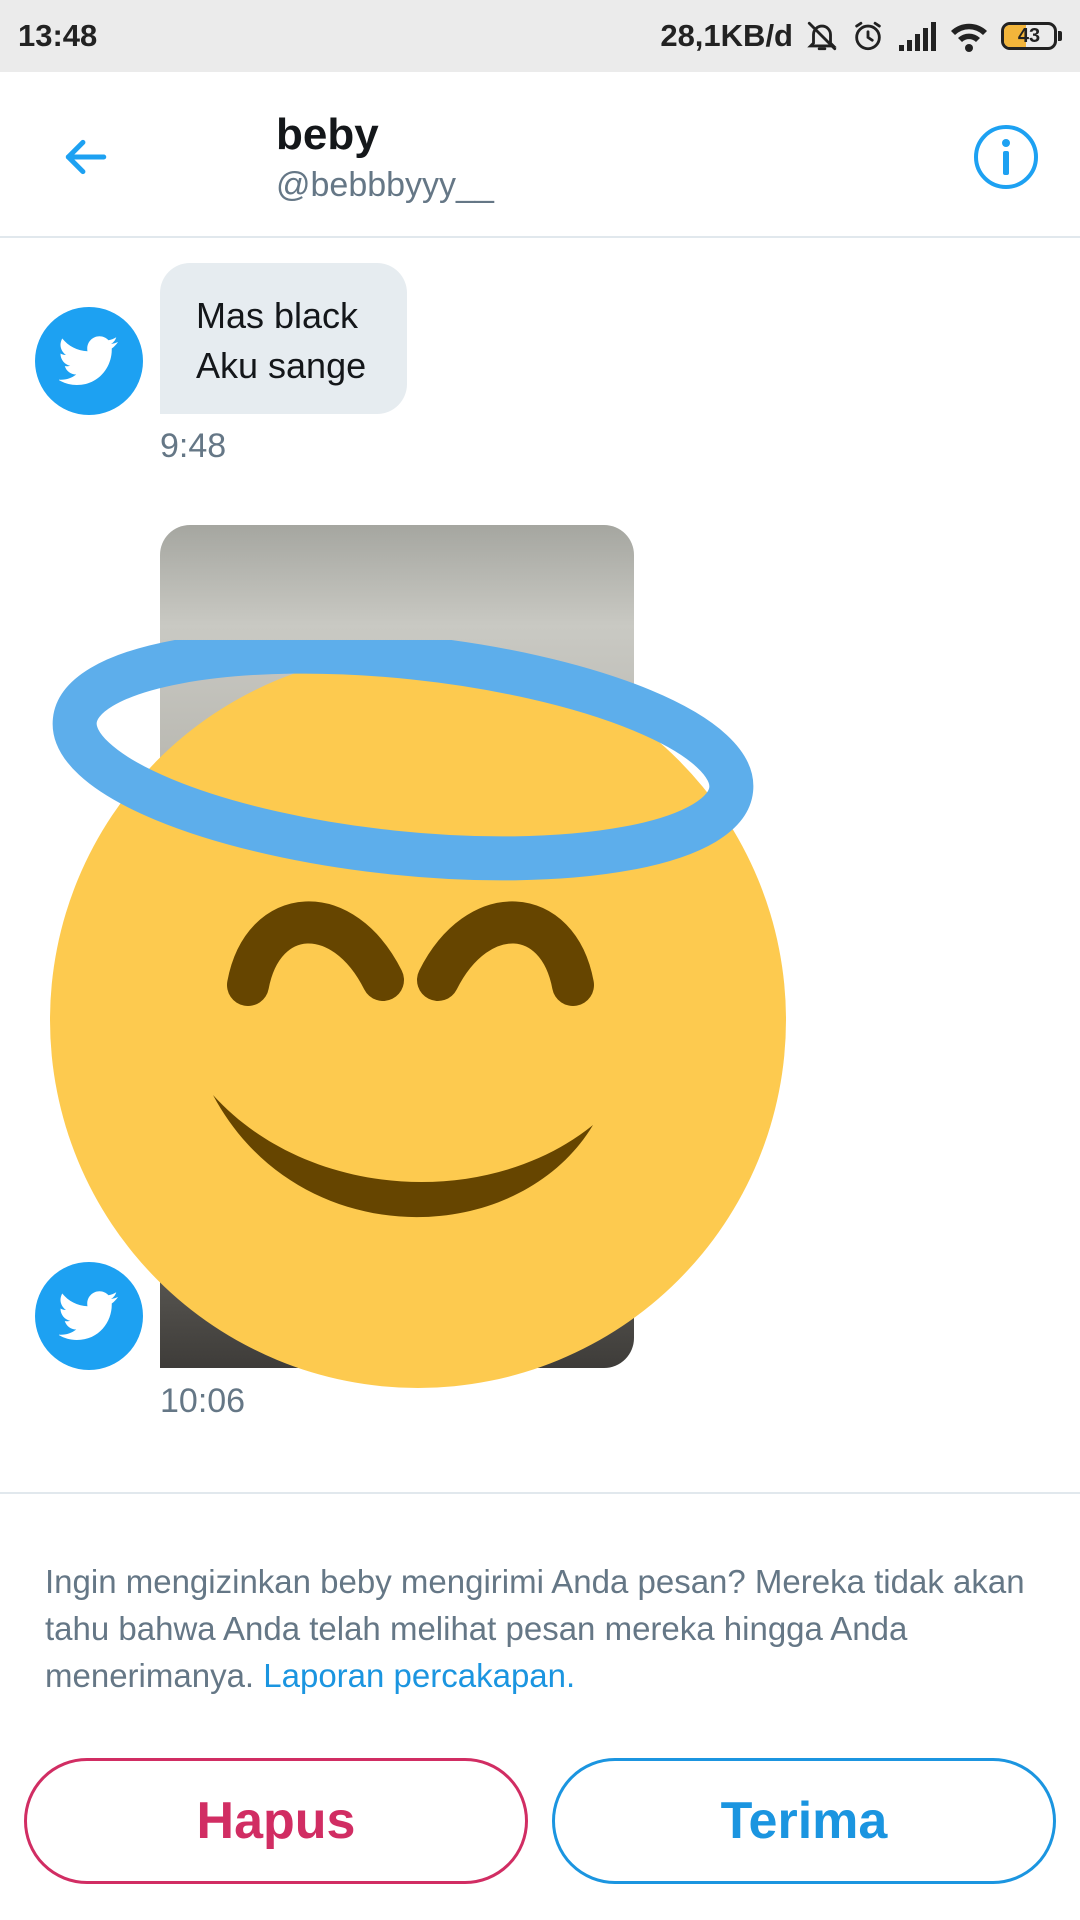 The image size is (1080, 1920). What do you see at coordinates (540, 36) in the screenshot?
I see `status-bar: 13:48 28,1KB/d 43` at bounding box center [540, 36].